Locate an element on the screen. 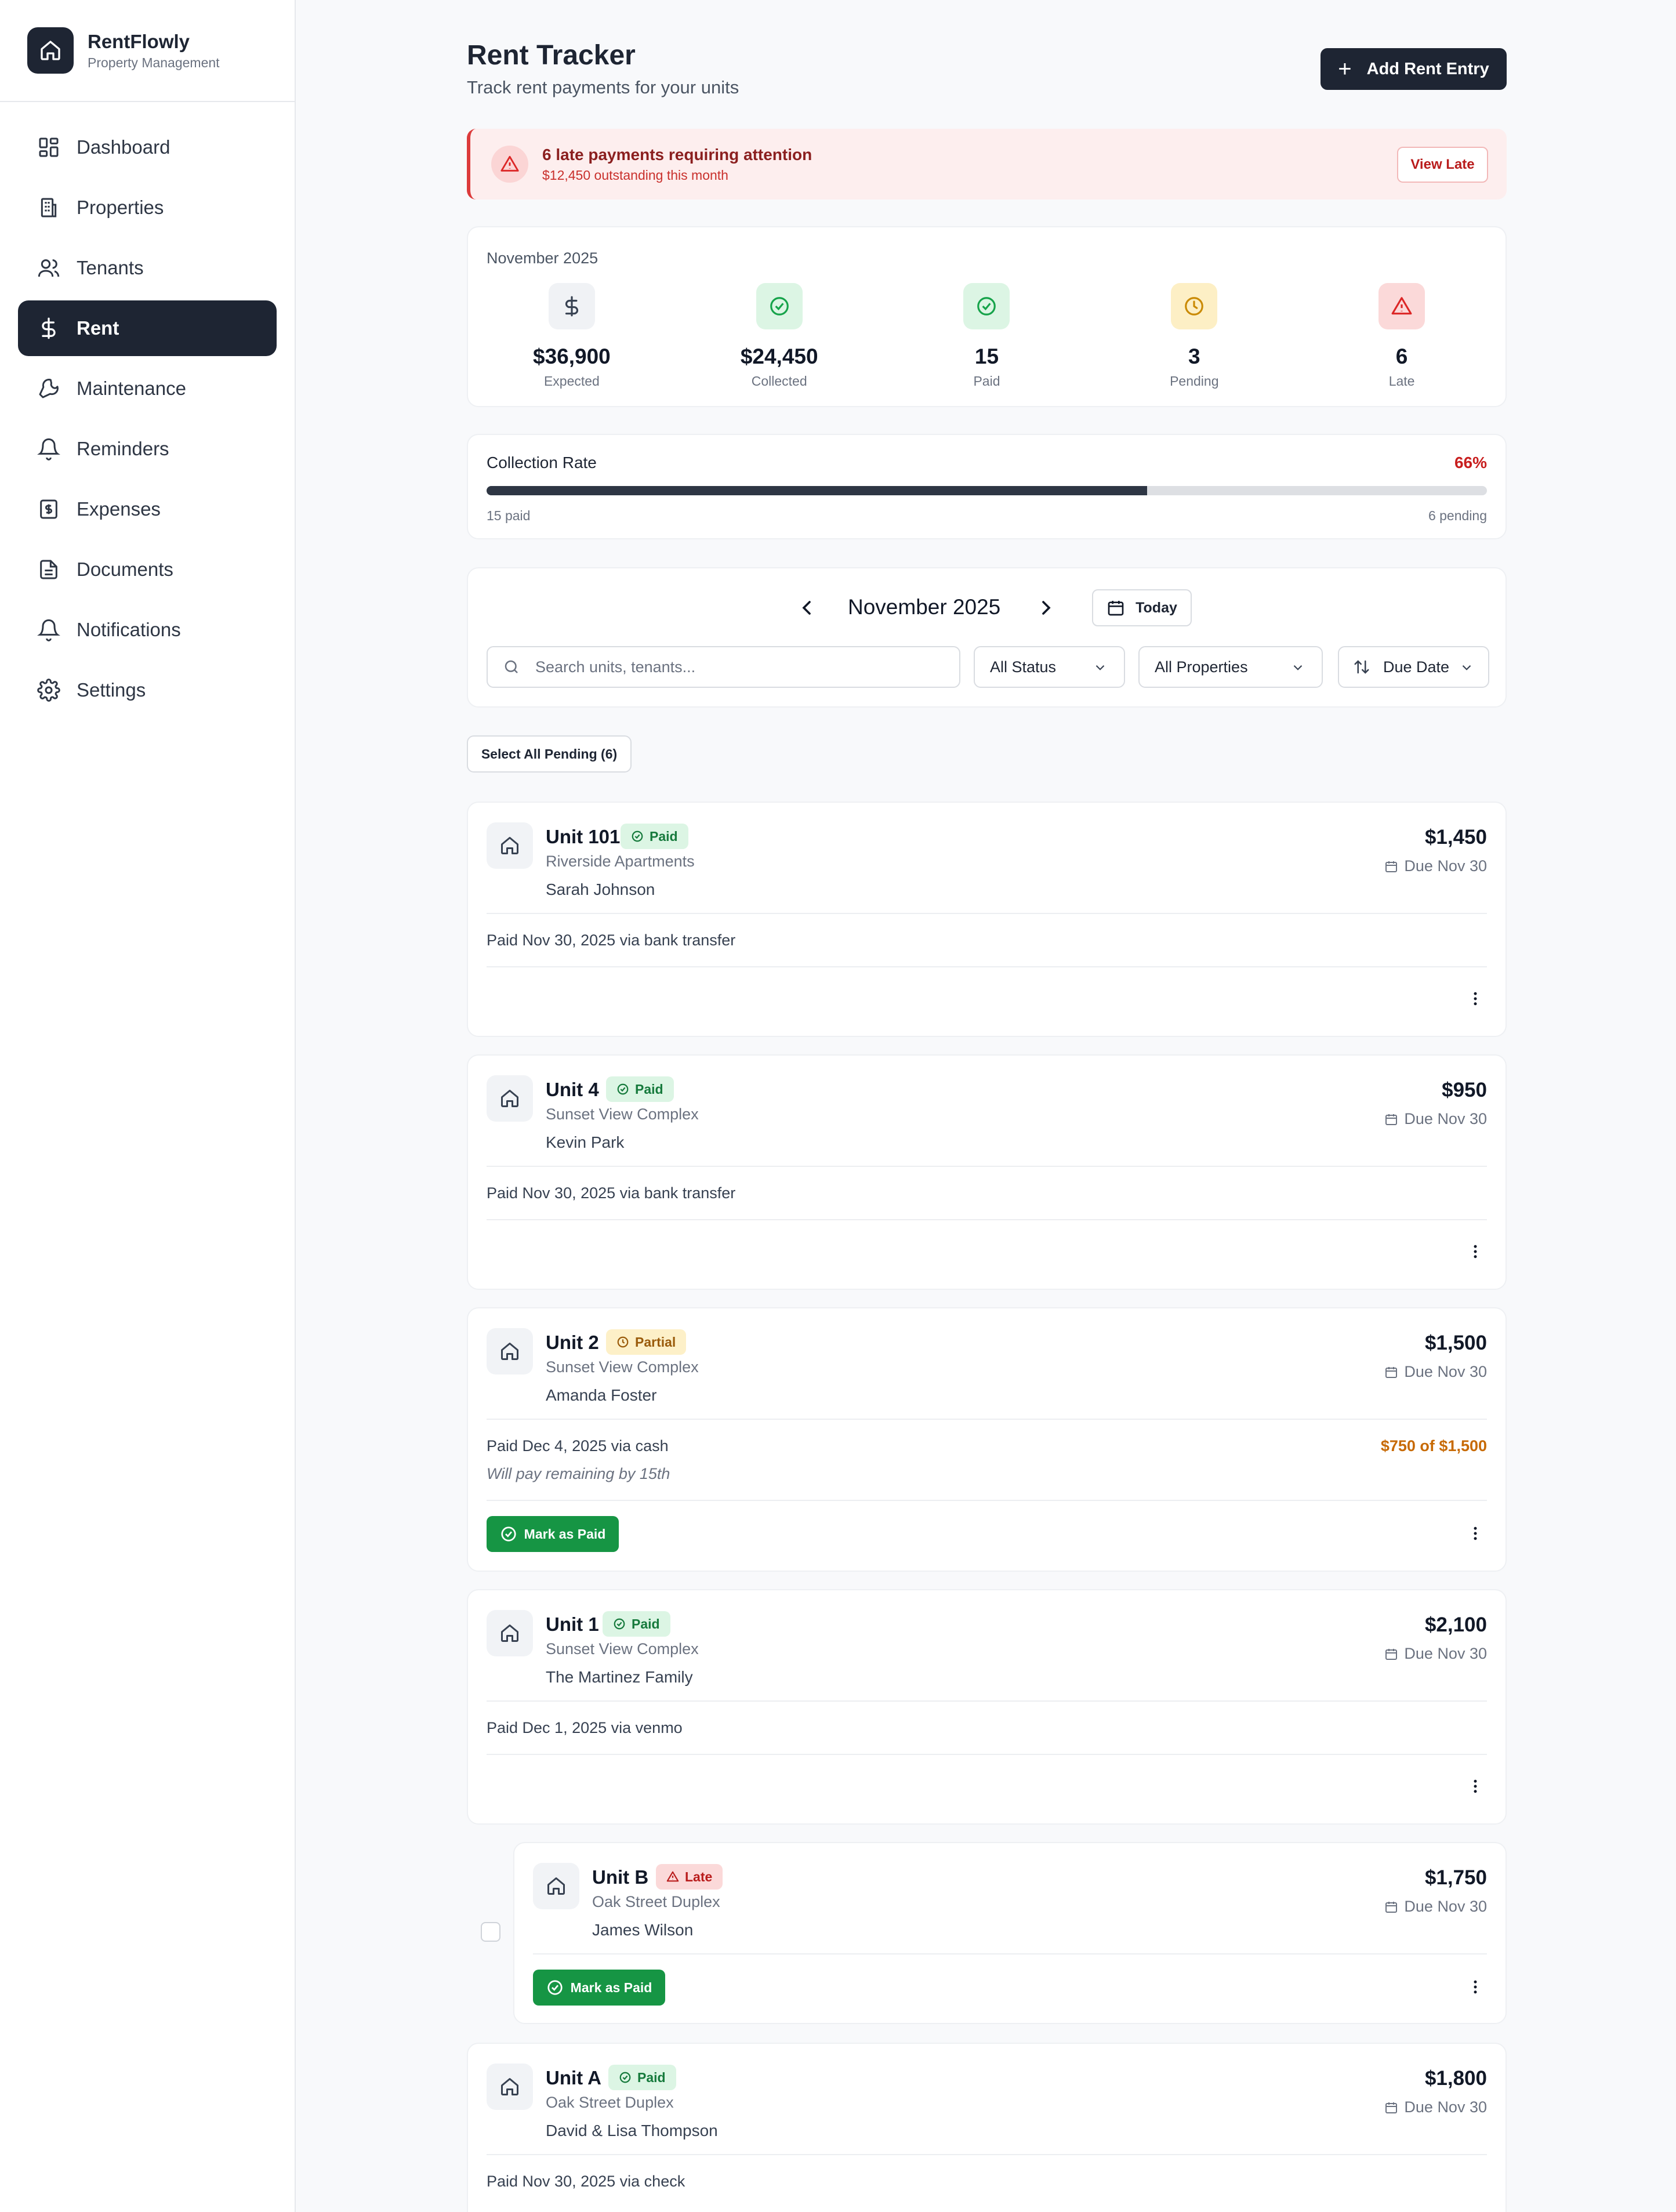 The height and width of the screenshot is (2212, 1676). sidebar-item-rent: Rent is located at coordinates (147, 328).